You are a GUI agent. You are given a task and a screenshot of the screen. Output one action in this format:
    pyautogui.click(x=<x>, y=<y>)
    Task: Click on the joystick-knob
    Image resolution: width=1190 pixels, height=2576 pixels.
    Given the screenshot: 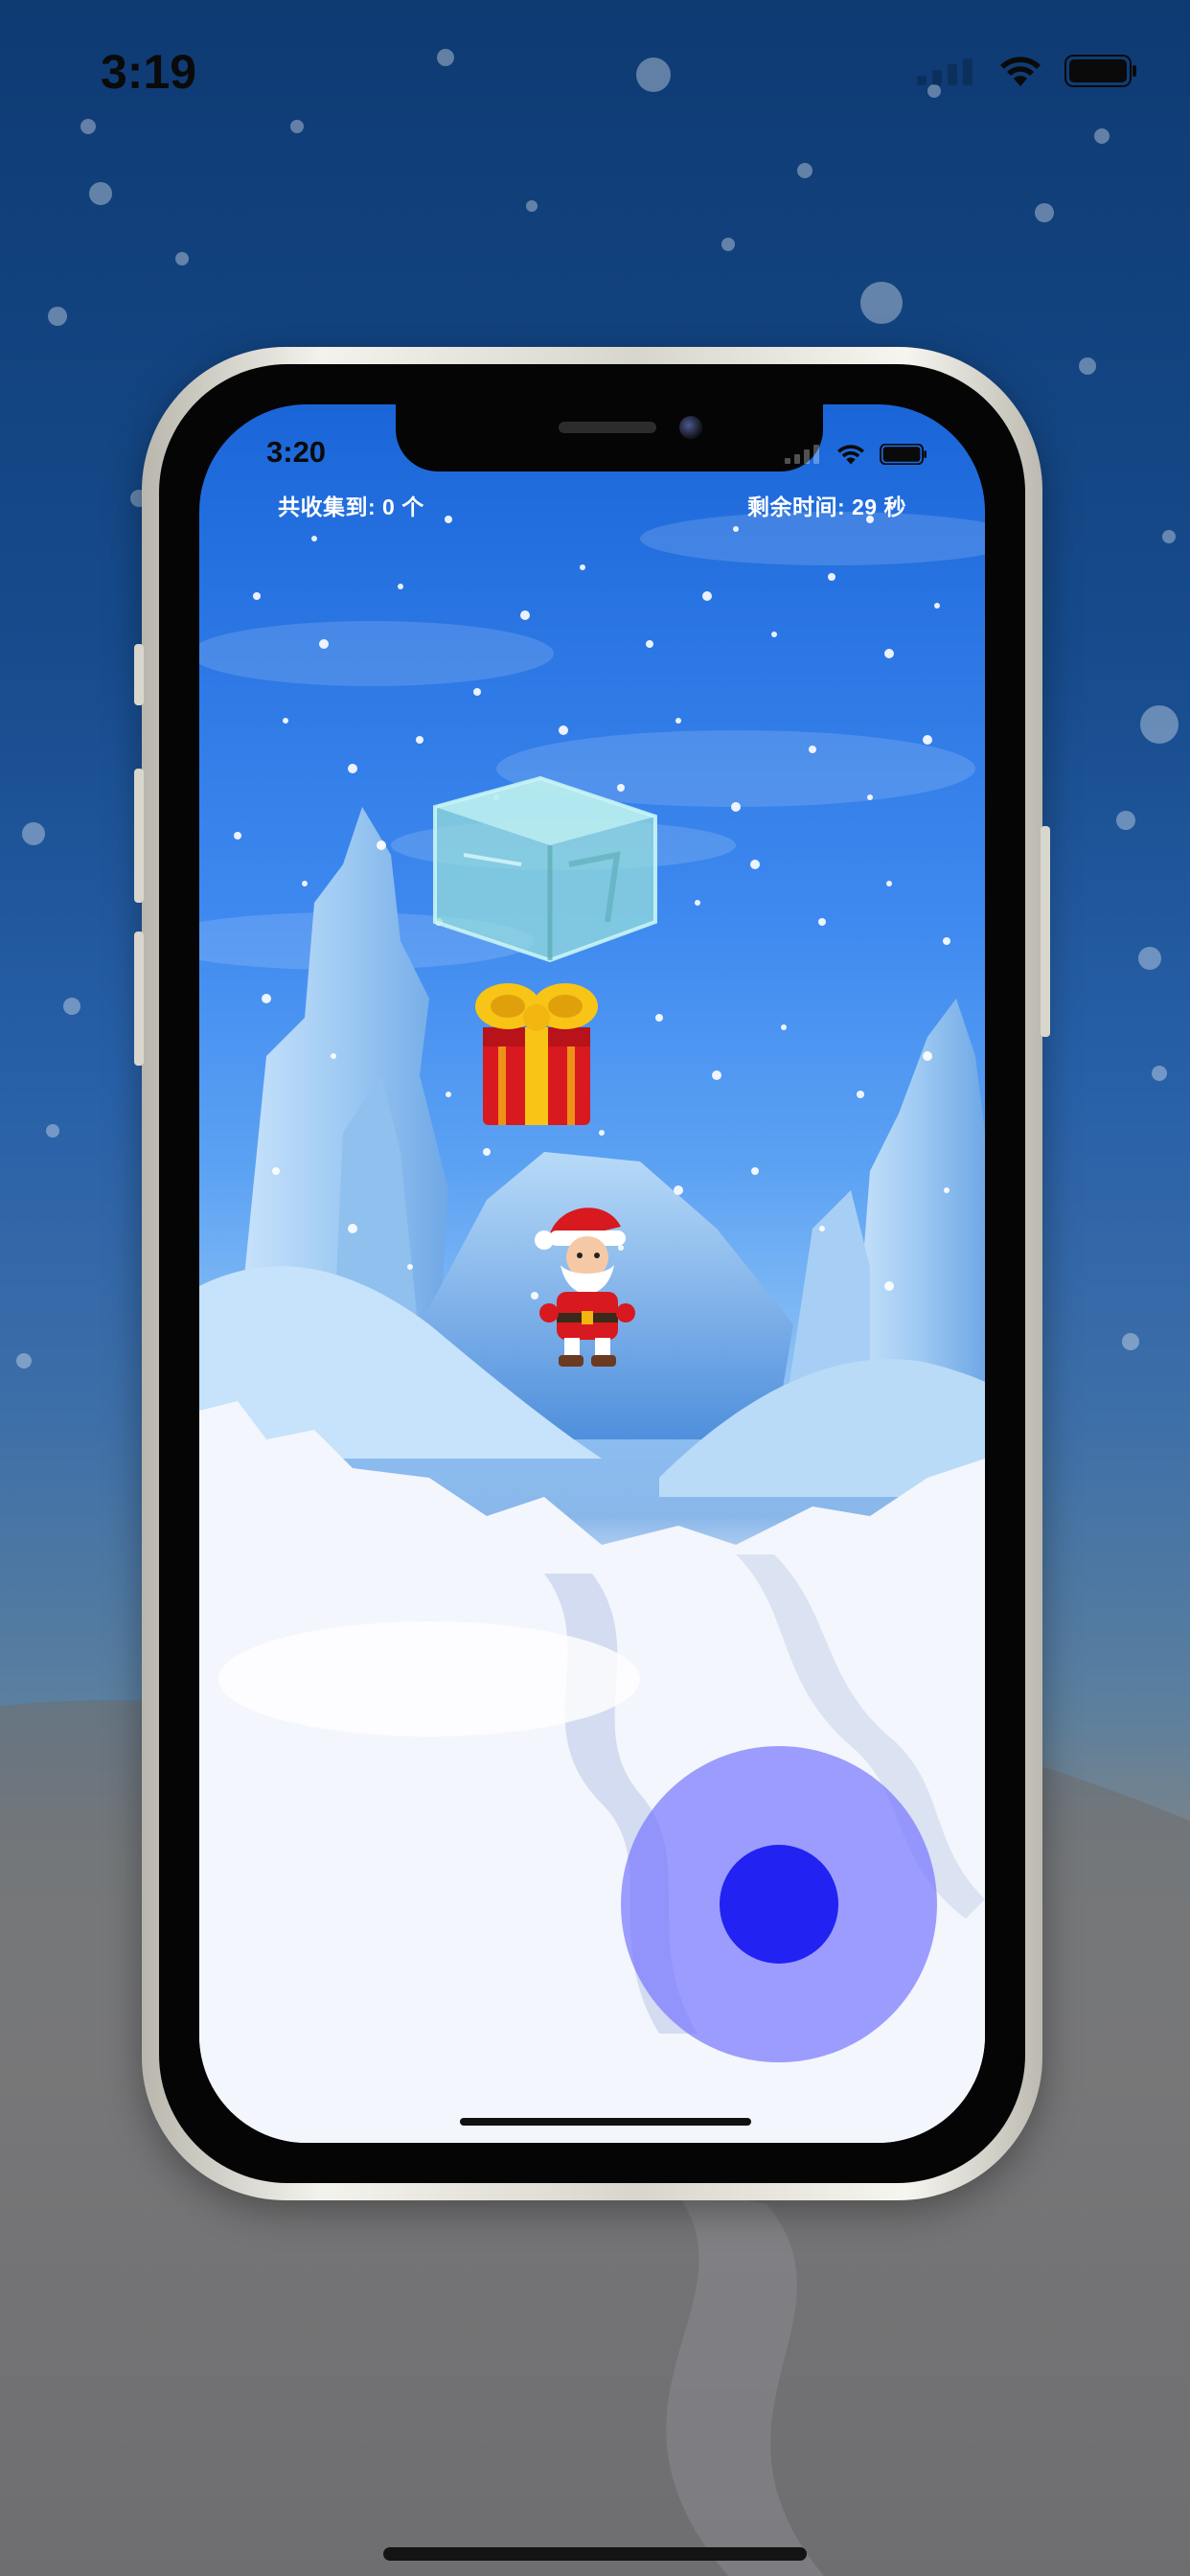 What is the action you would take?
    pyautogui.click(x=779, y=1904)
    